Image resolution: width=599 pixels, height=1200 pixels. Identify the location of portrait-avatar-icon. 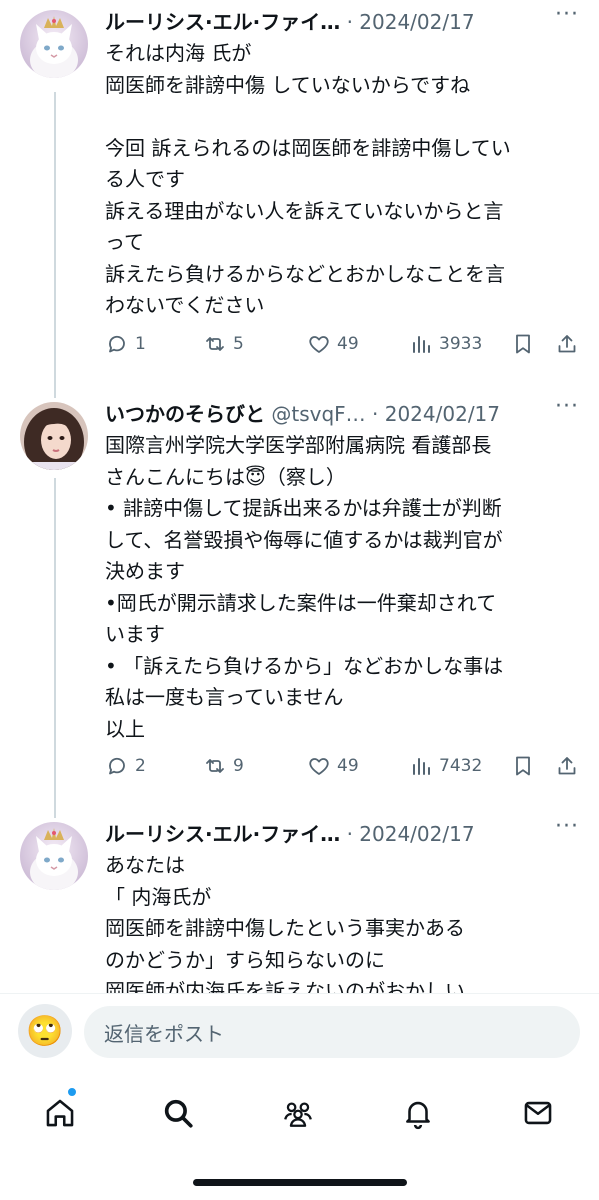
(54, 436).